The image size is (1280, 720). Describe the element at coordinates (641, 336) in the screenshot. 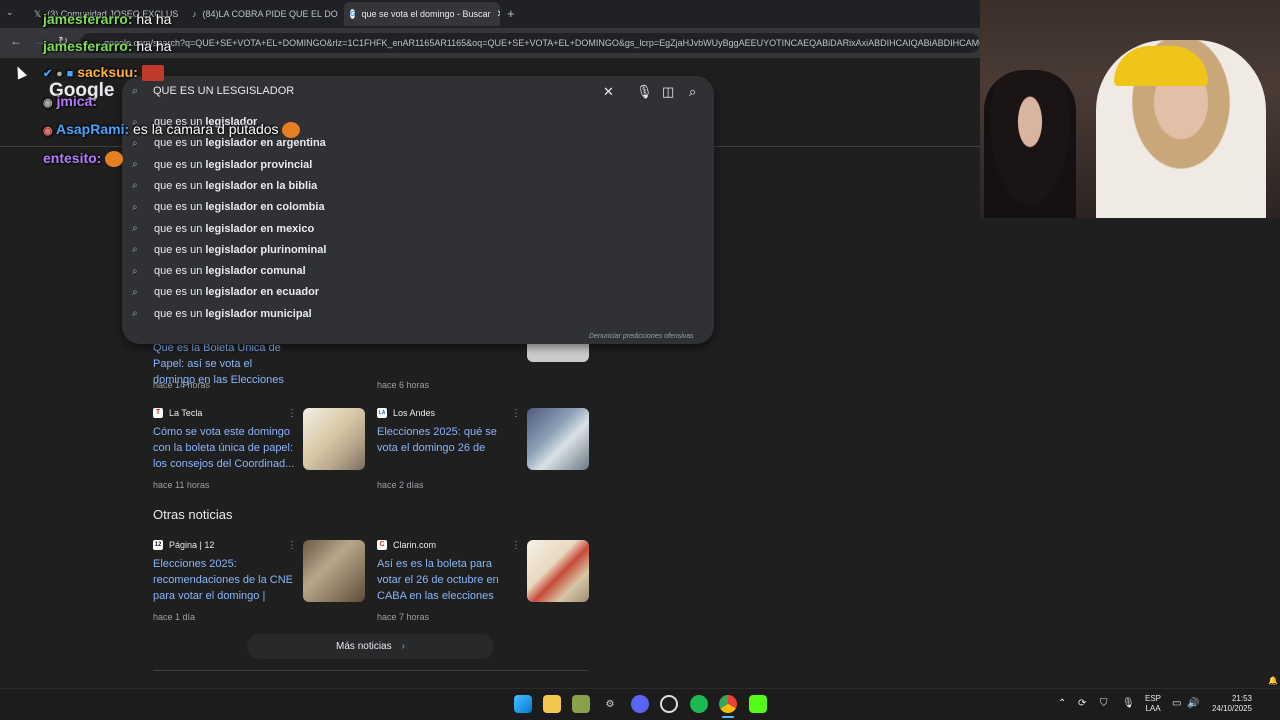

I see `report-predictions-link: Denunciar predicciones ofensivas` at that location.